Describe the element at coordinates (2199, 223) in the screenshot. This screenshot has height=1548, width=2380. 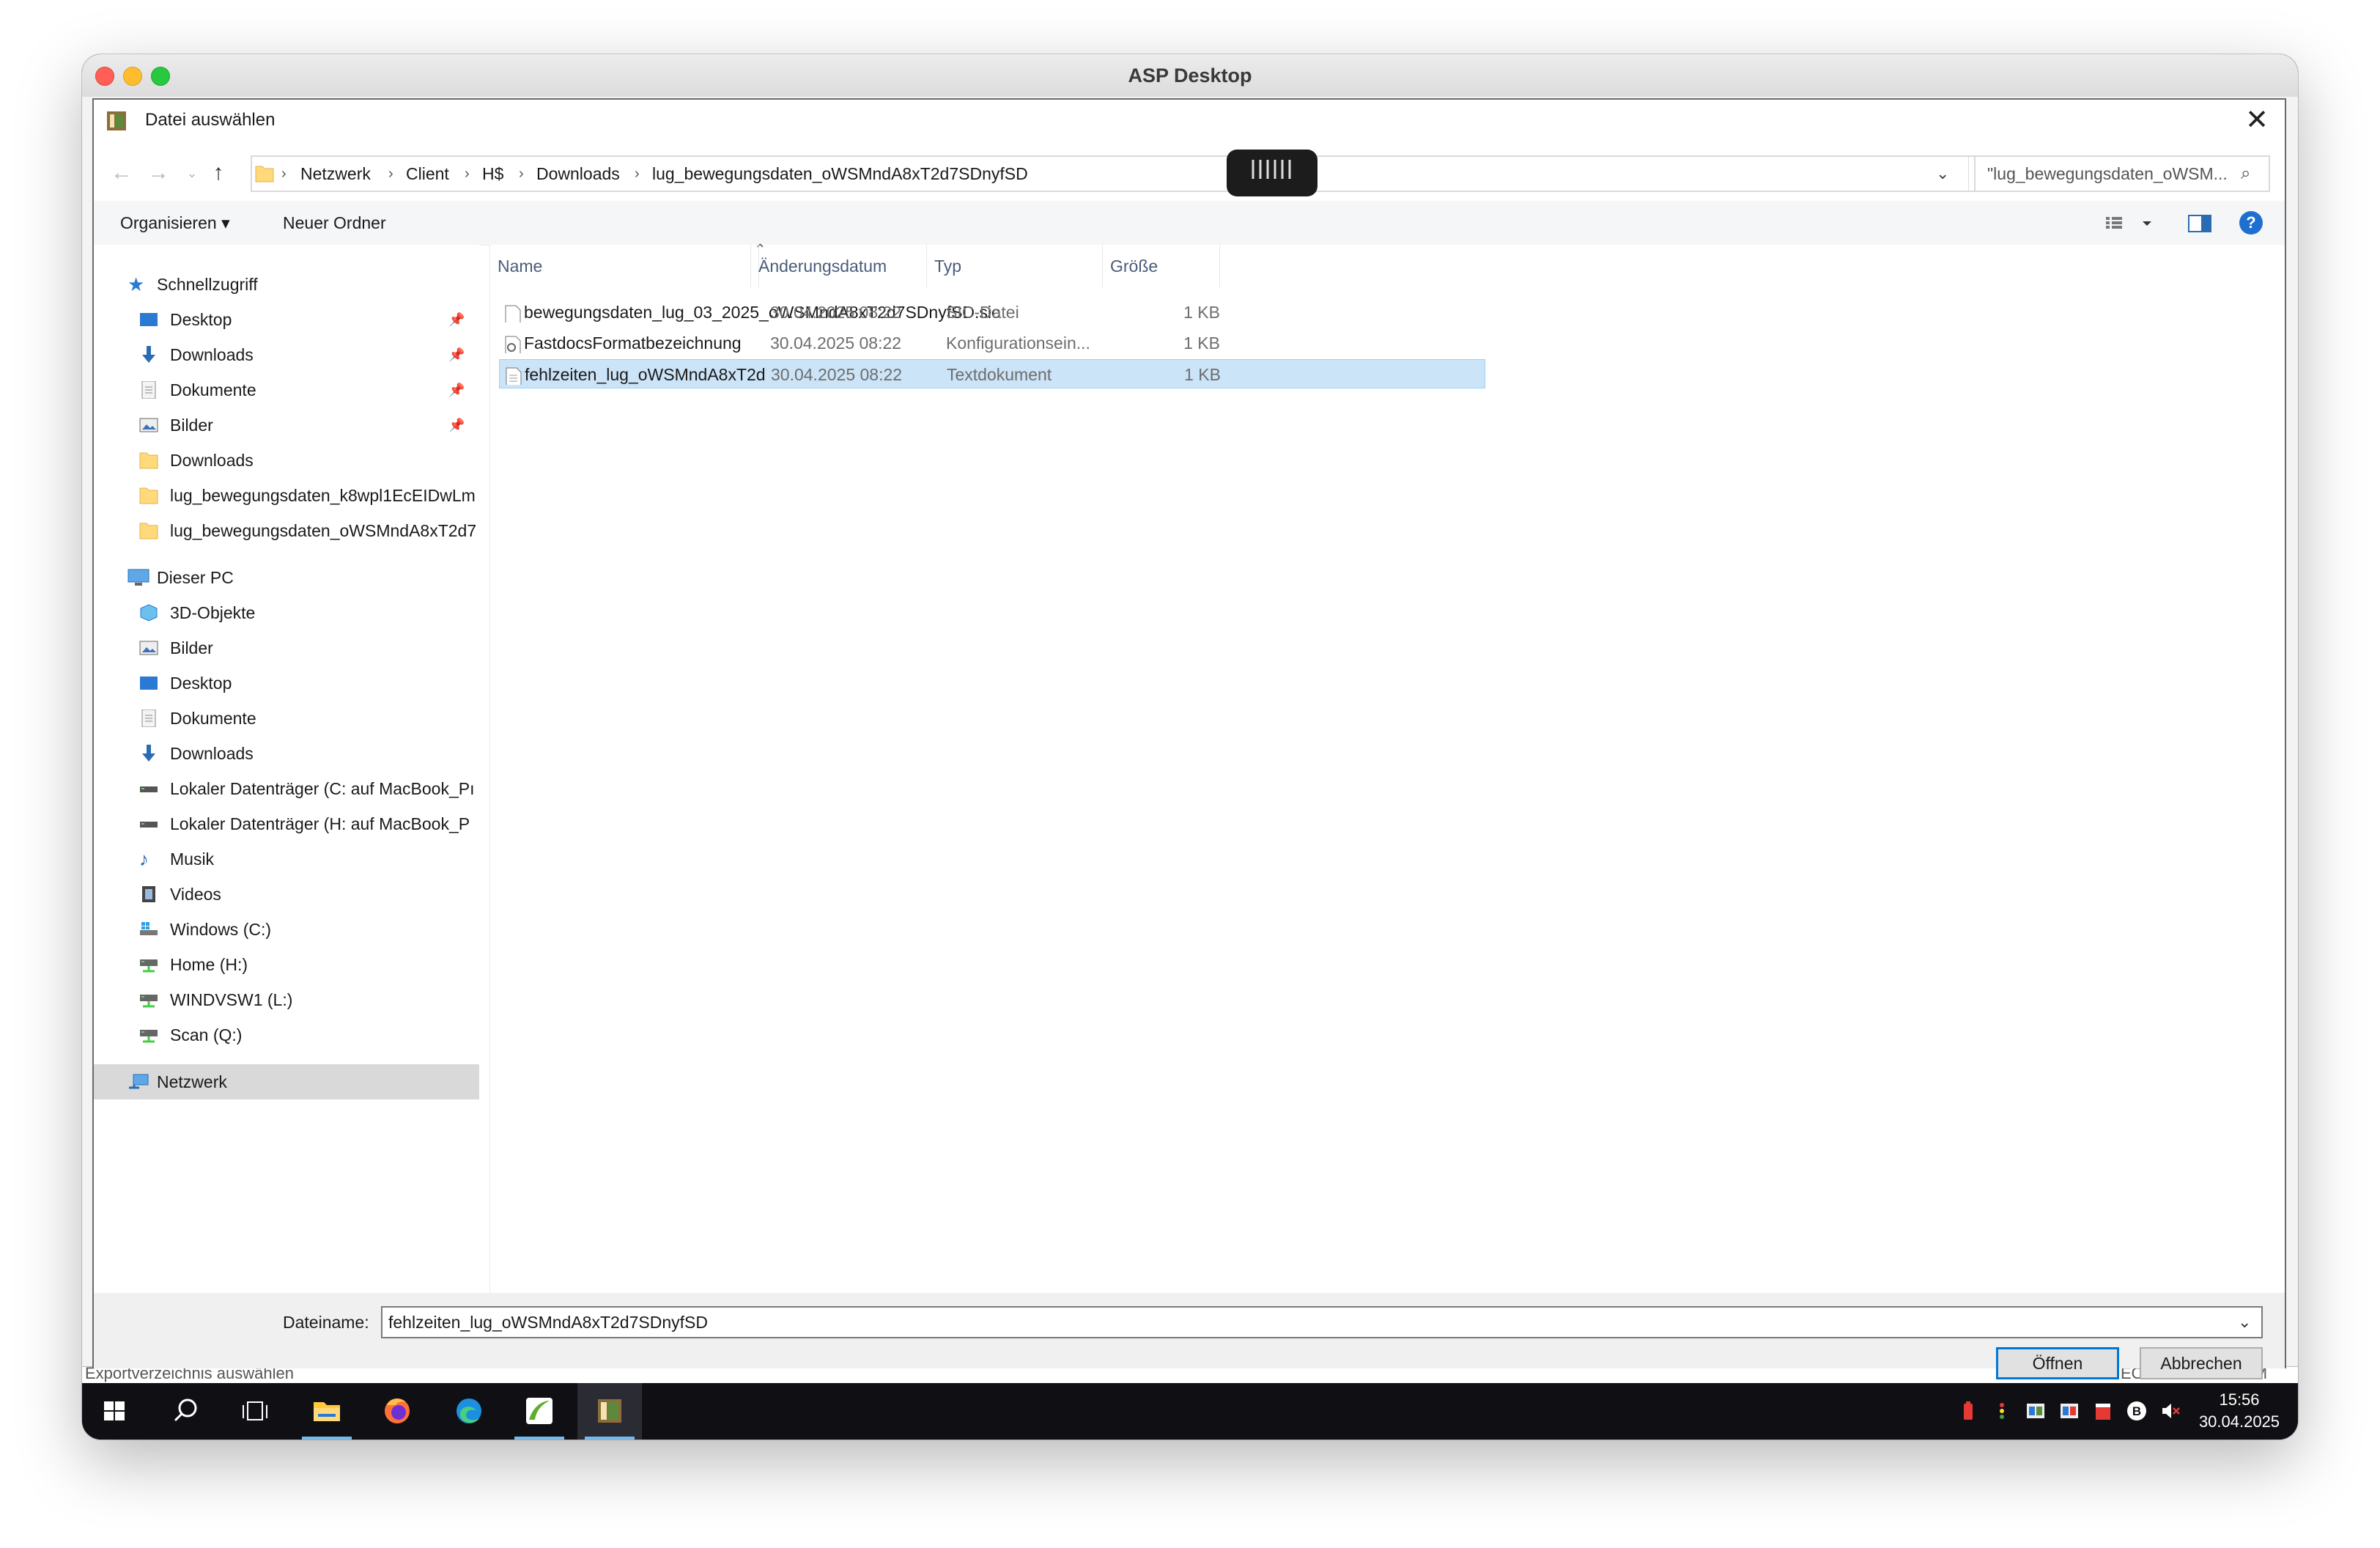
I see `preview-pane-icon` at that location.